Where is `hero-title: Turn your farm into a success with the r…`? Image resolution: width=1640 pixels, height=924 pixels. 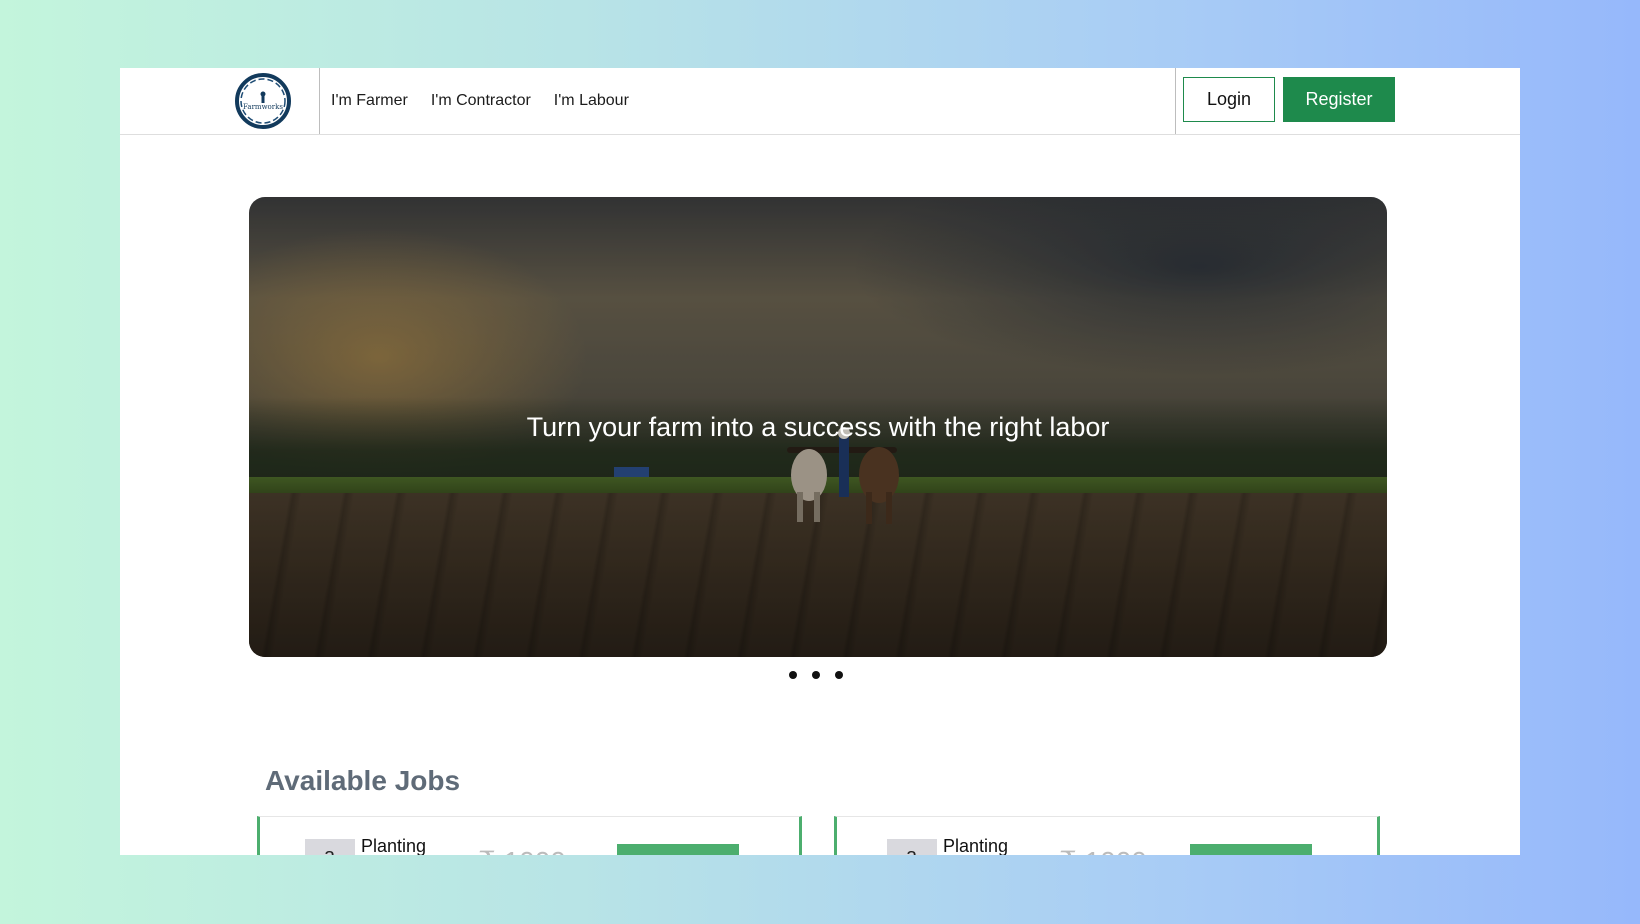
hero-title: Turn your farm into a success with the r… is located at coordinates (818, 427).